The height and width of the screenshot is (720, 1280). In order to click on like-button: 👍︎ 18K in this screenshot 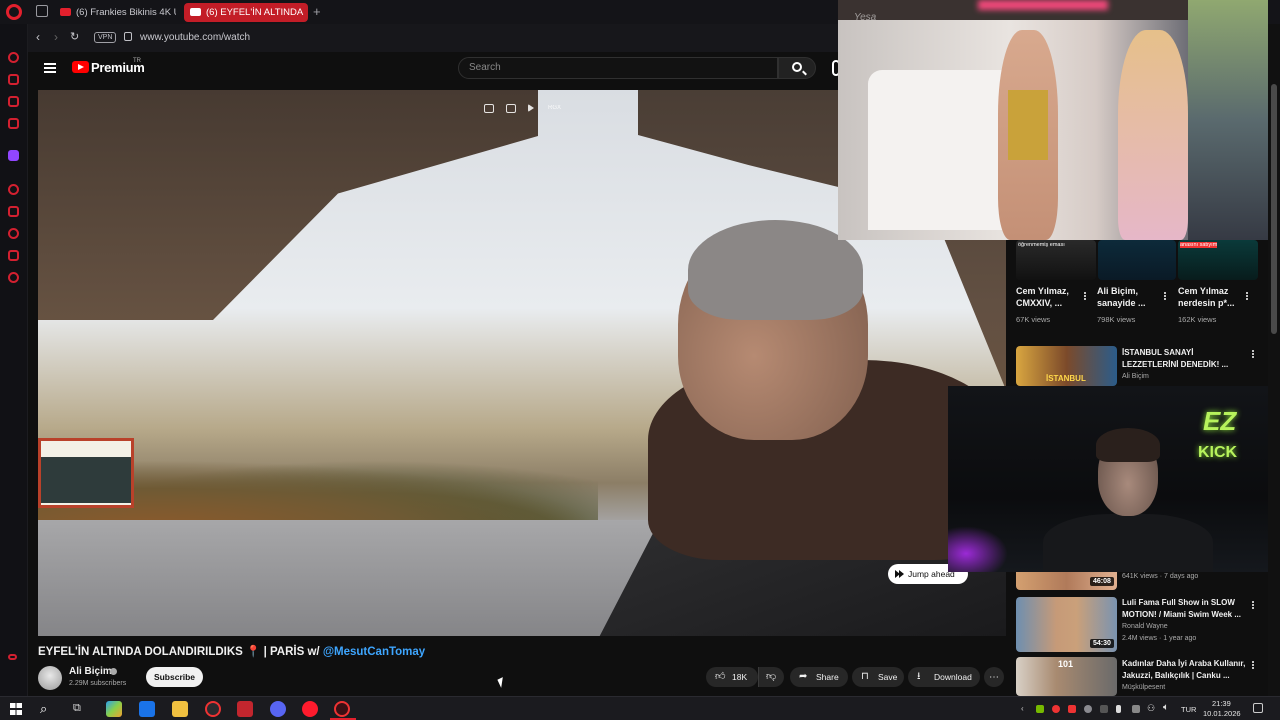, I will do `click(732, 677)`.